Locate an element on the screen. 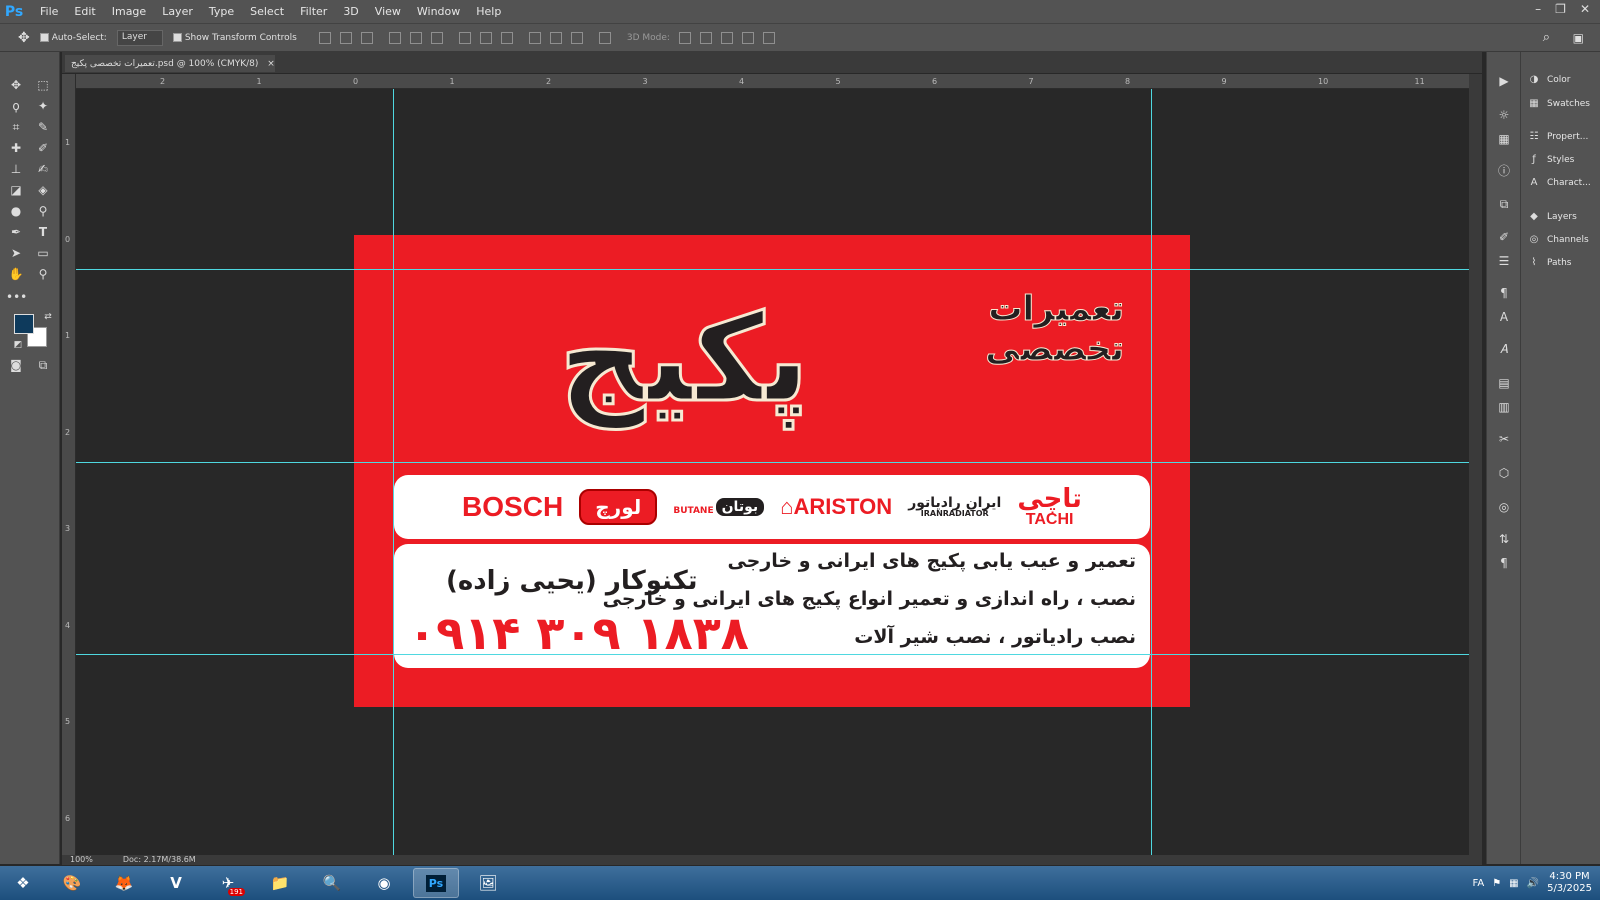  search-icon: ⌕ is located at coordinates (1546, 37).